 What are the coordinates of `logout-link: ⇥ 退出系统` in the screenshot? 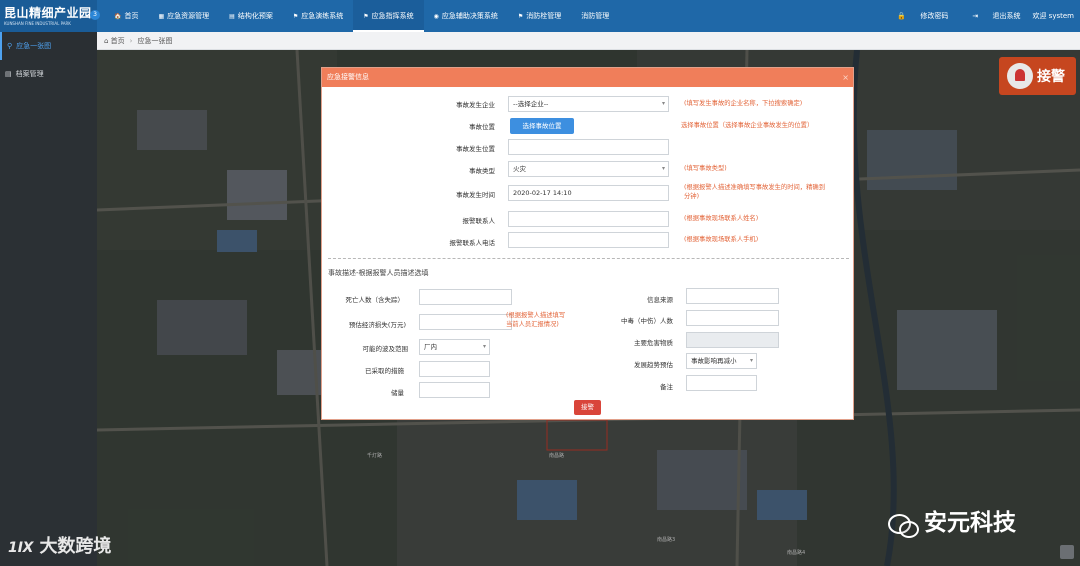 It's located at (990, 16).